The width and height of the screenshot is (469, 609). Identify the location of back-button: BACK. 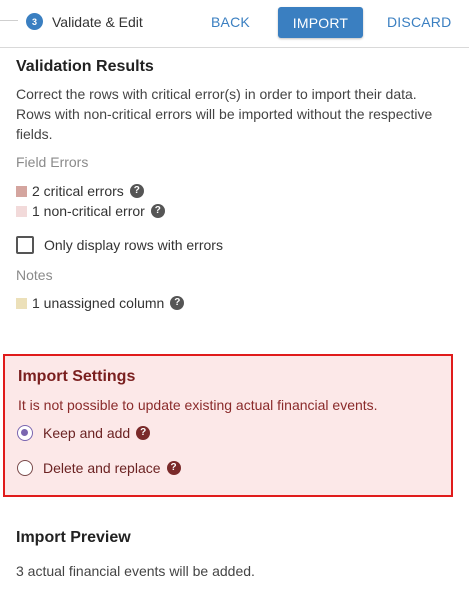
(230, 22).